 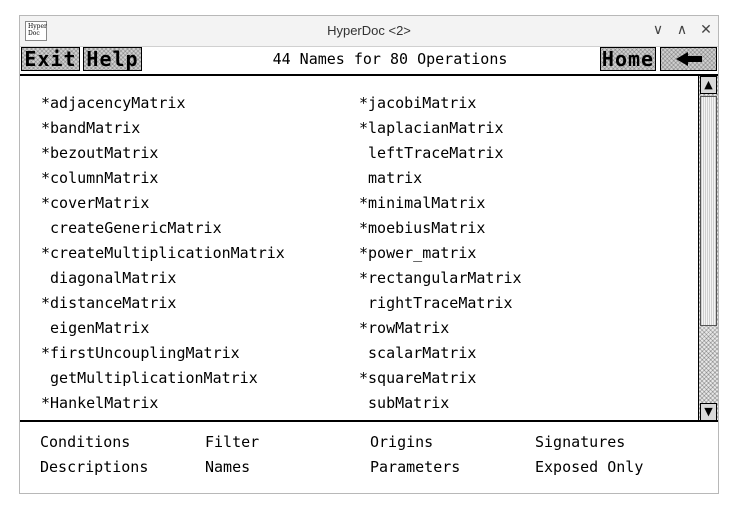 What do you see at coordinates (163, 403) in the screenshot?
I see `operation-name-link: *HankelMatrix` at bounding box center [163, 403].